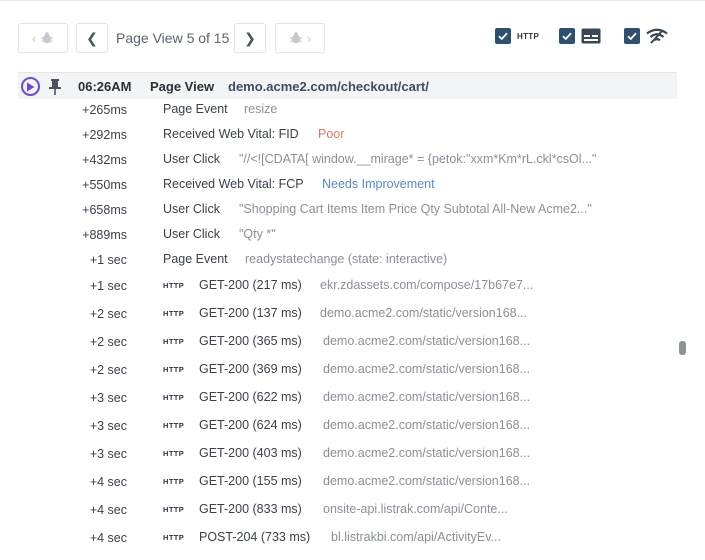 The height and width of the screenshot is (560, 705). I want to click on console-icon, so click(591, 36).